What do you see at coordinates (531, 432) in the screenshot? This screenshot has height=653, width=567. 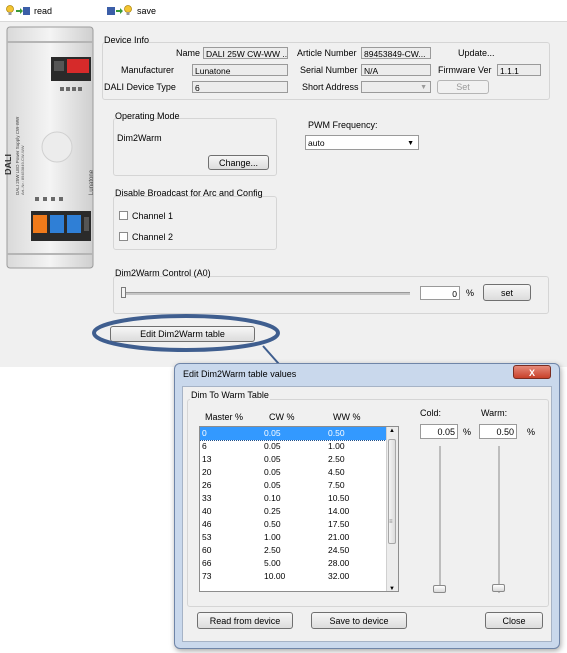 I see `warm-unit: %` at bounding box center [531, 432].